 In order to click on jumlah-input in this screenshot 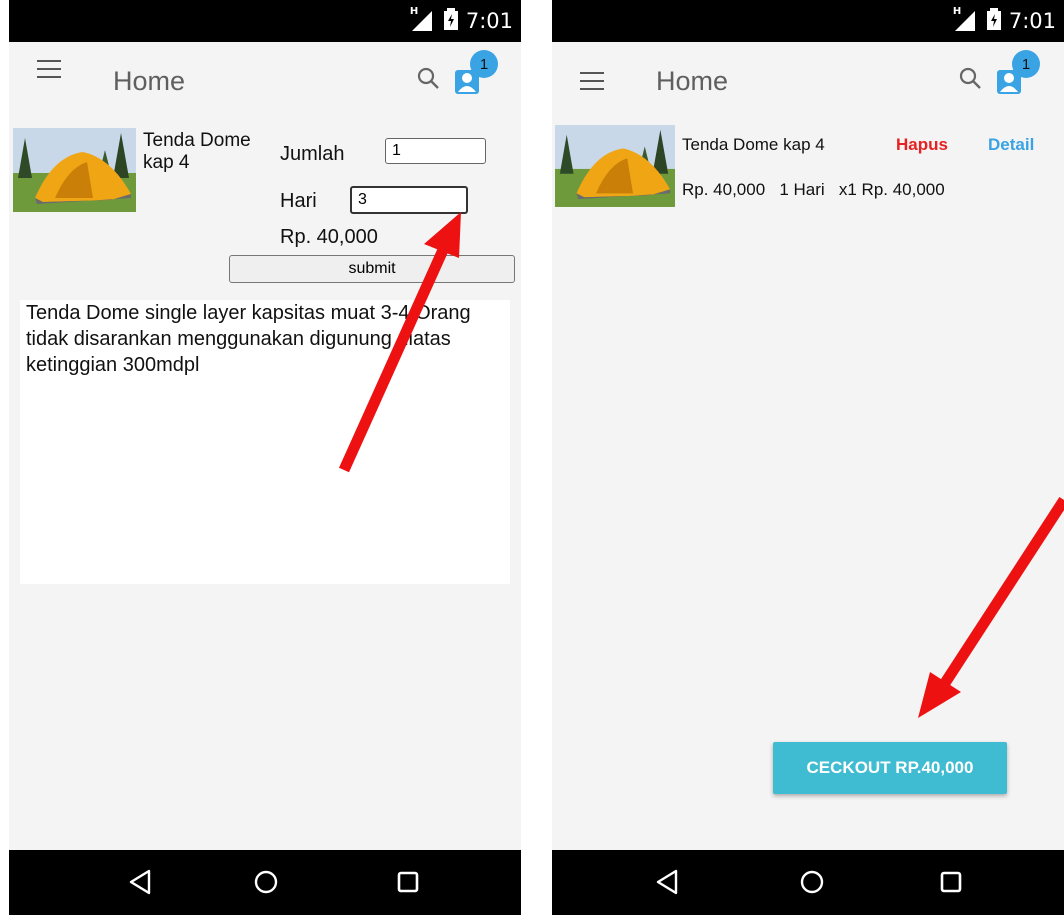, I will do `click(435, 151)`.